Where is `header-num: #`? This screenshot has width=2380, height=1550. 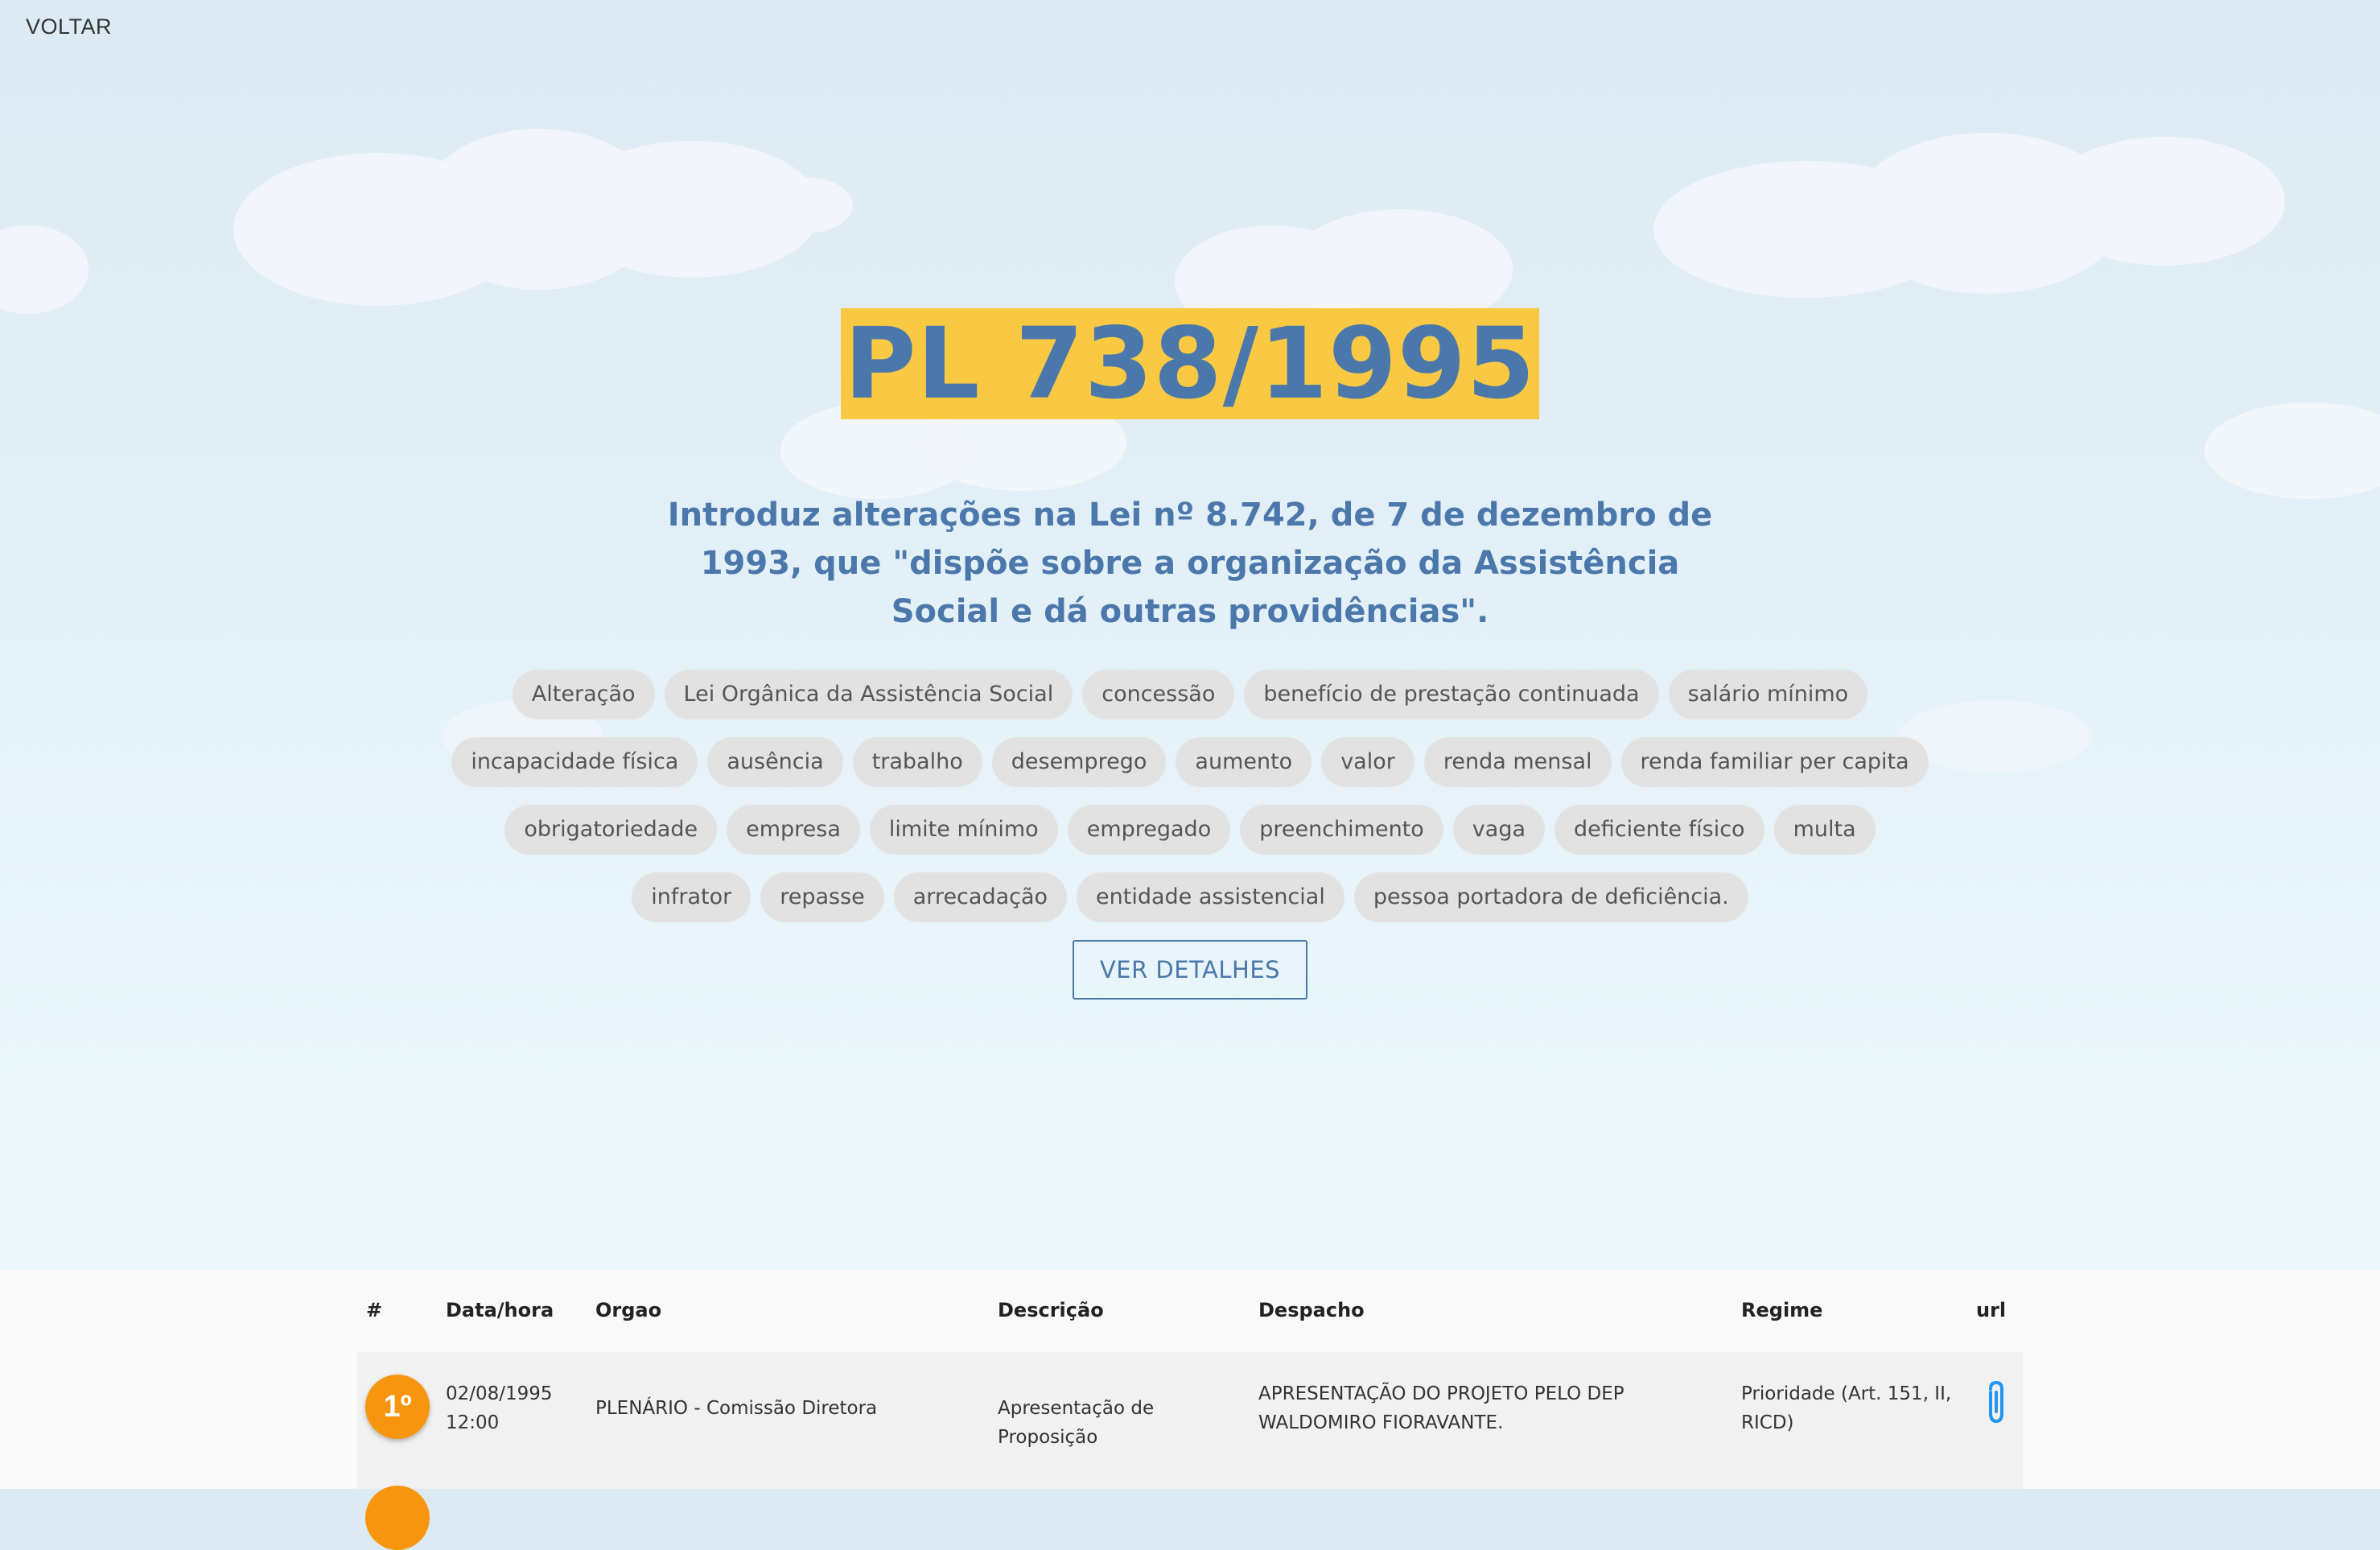 header-num: # is located at coordinates (374, 1310).